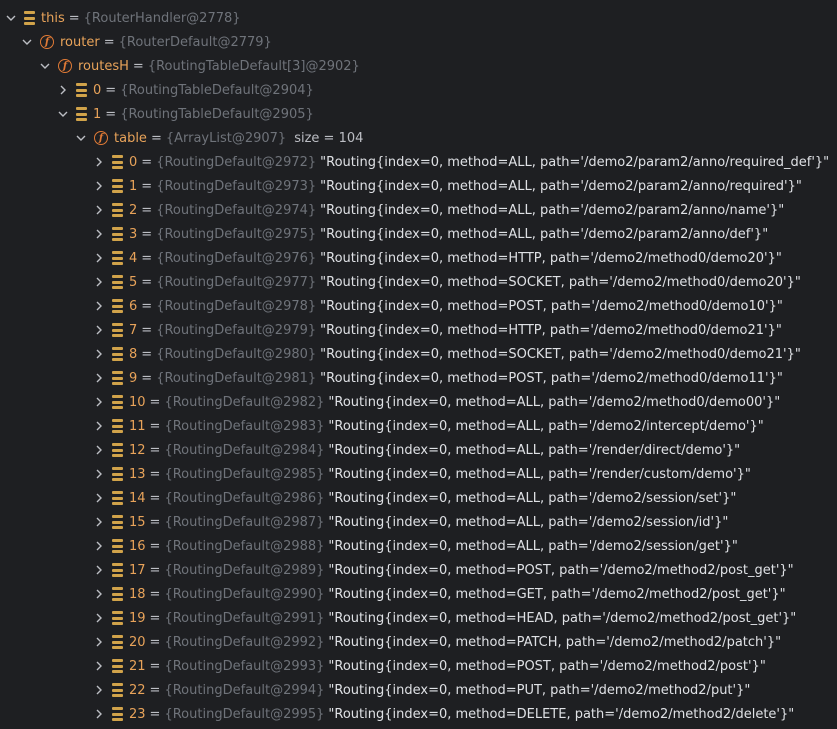 This screenshot has height=729, width=837. What do you see at coordinates (244, 522) in the screenshot?
I see `item-ref: {RoutingDefault@2987}` at bounding box center [244, 522].